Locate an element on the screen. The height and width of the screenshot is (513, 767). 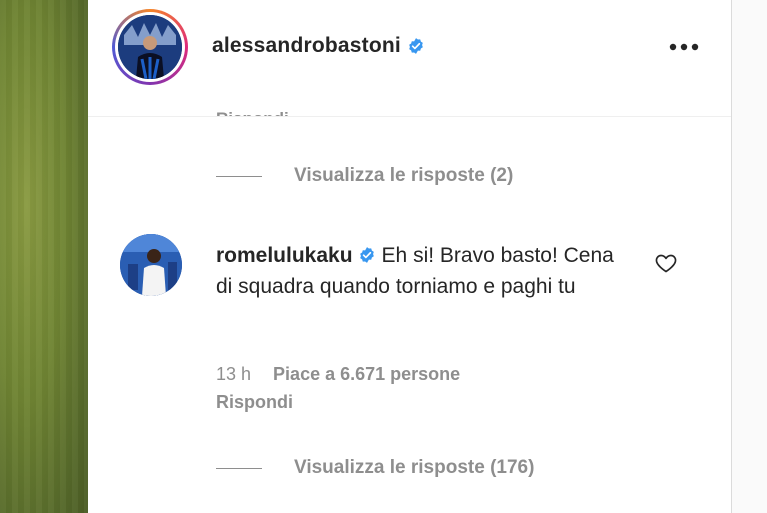
view-replies-button-1: Visualizza le risposte (2) is located at coordinates (364, 176).